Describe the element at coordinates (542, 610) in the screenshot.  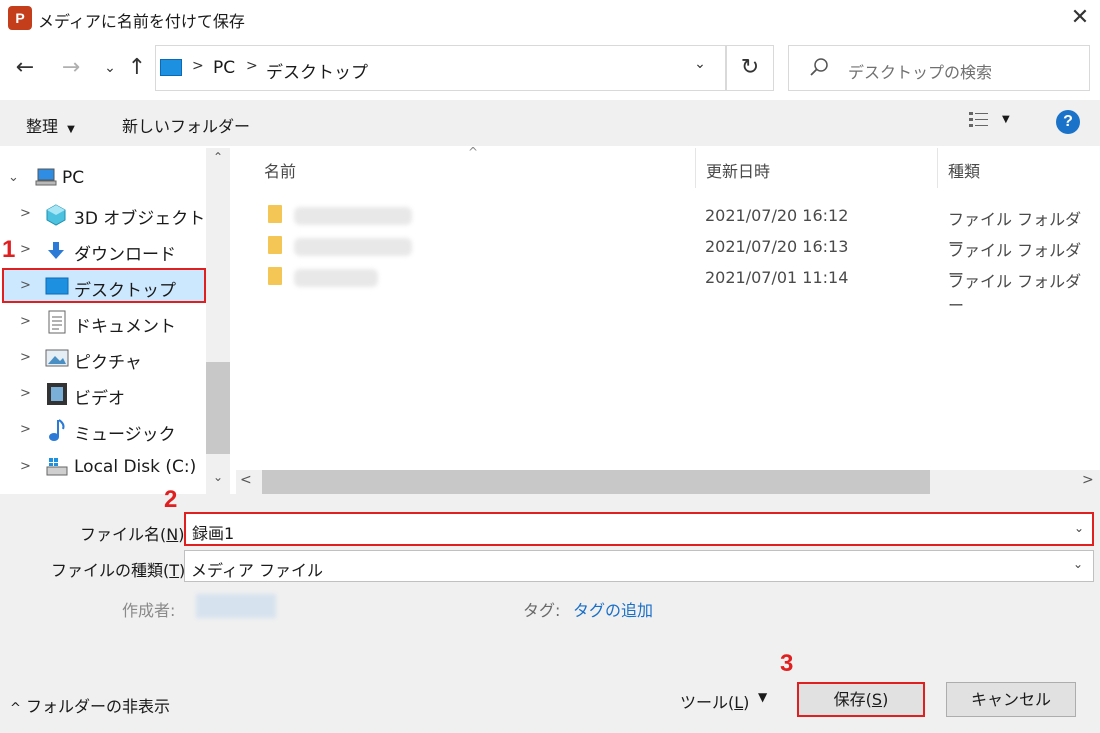
I see `tags-label: タグ:` at that location.